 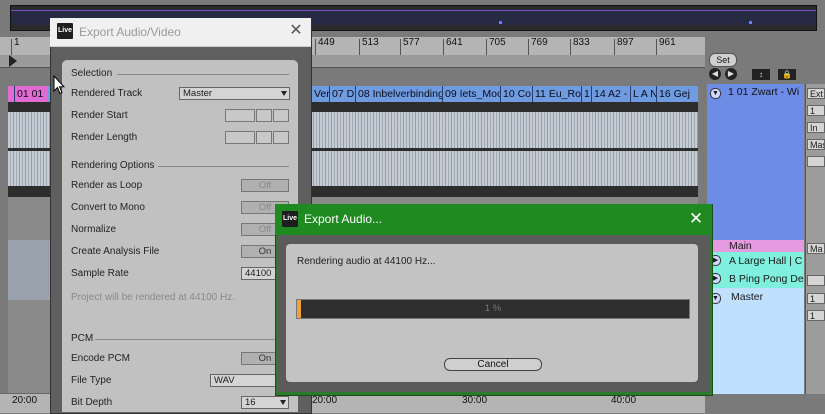 I want to click on clip-name: 01 01, so click(x=32, y=94).